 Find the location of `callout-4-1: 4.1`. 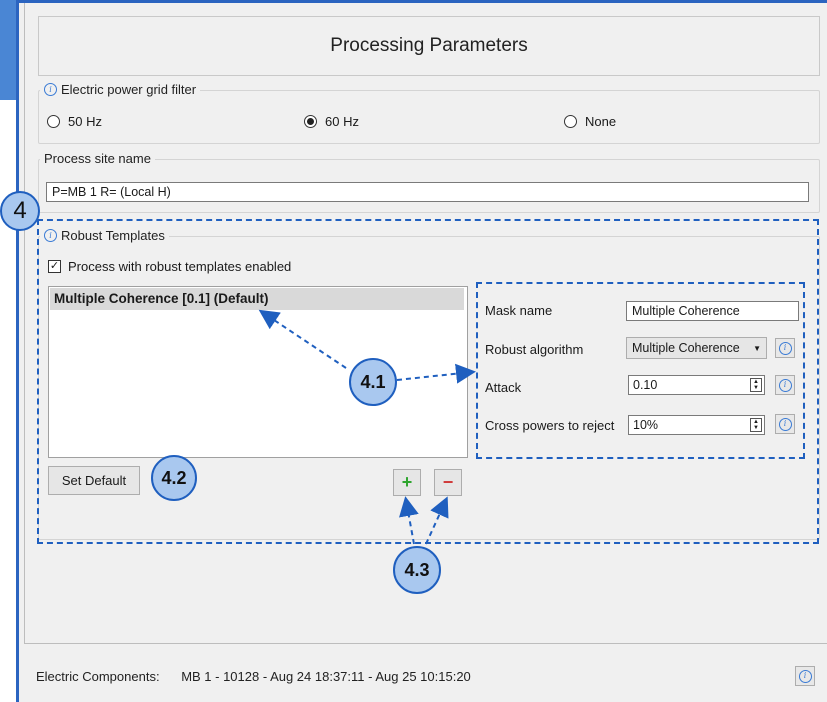

callout-4-1: 4.1 is located at coordinates (373, 382).